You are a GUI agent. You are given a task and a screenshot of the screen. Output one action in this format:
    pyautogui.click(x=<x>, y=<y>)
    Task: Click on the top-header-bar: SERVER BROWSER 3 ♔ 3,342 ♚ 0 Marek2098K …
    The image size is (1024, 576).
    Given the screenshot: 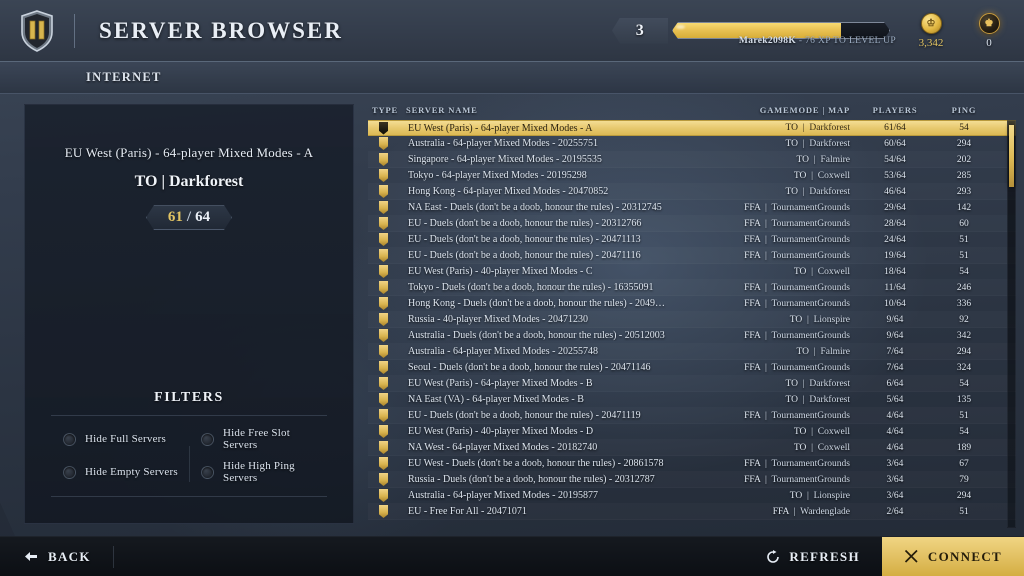 What is the action you would take?
    pyautogui.click(x=512, y=31)
    